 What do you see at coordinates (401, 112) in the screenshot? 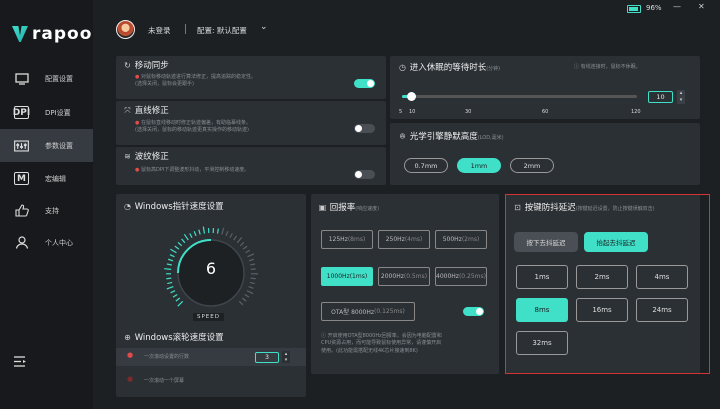
I see `sleep-tick: 5` at bounding box center [401, 112].